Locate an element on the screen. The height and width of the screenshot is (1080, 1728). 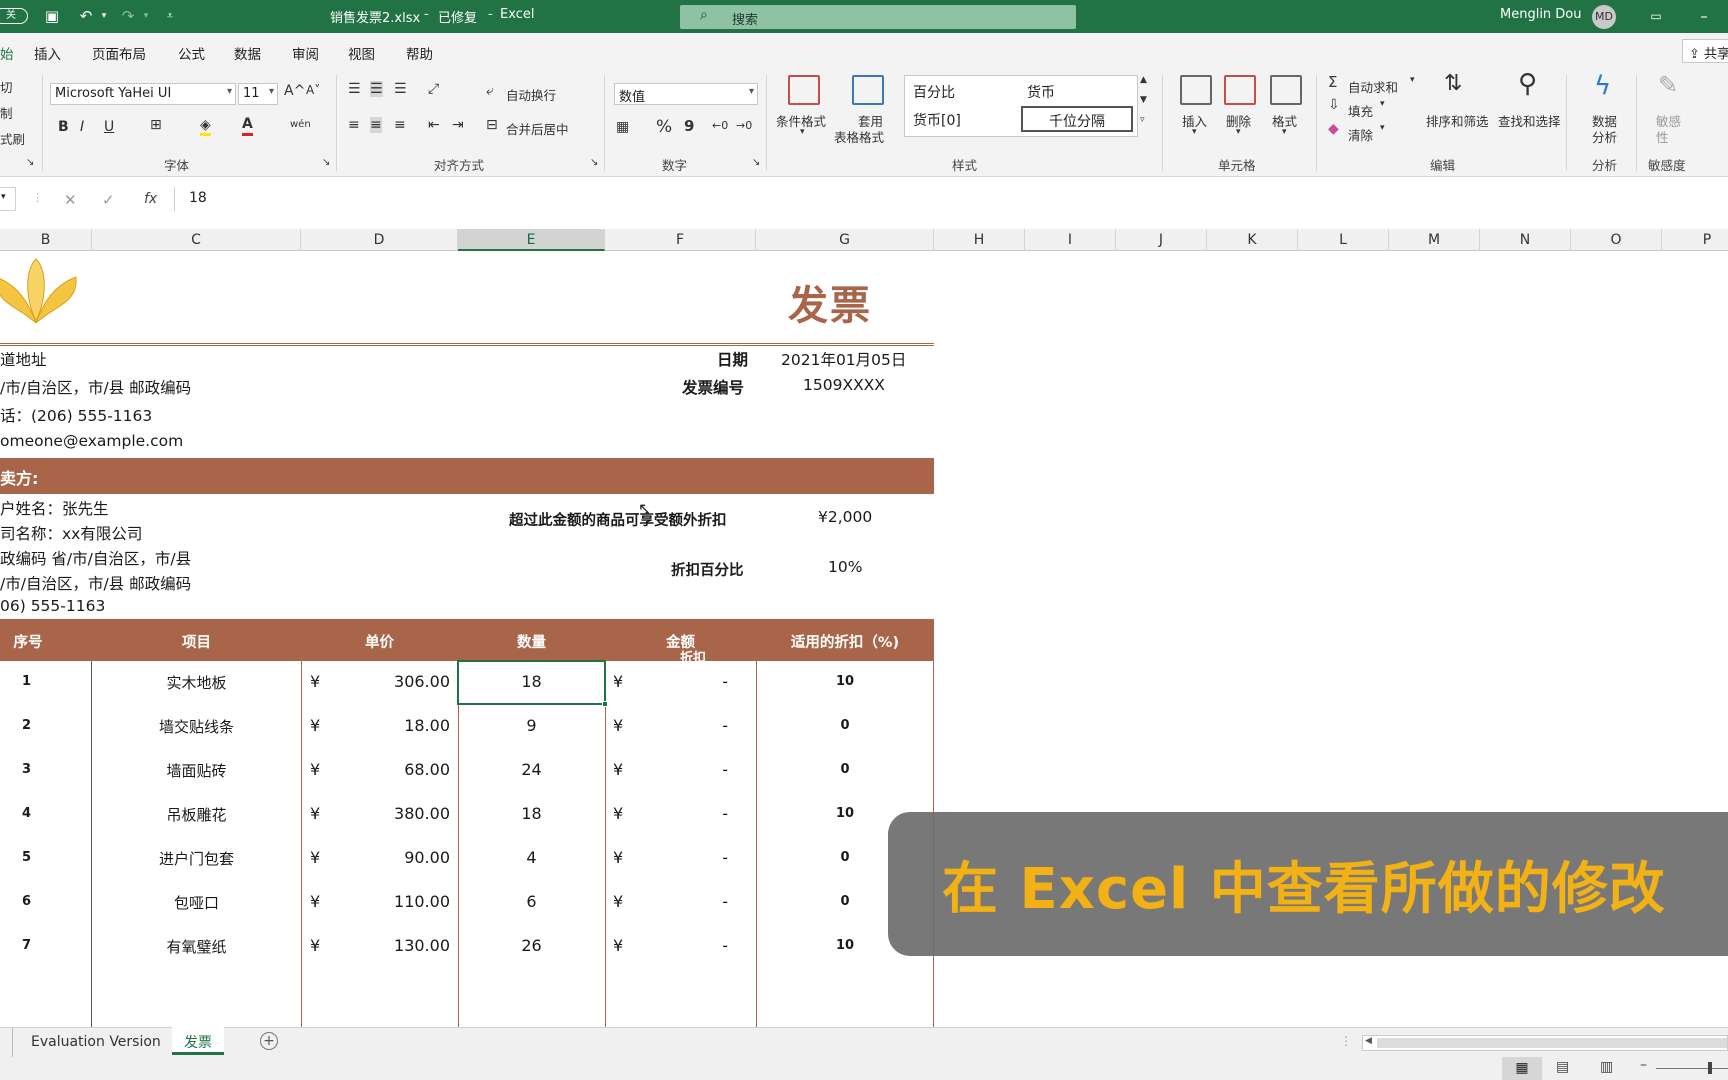
style-comma: 千位分隔 is located at coordinates (1077, 119).